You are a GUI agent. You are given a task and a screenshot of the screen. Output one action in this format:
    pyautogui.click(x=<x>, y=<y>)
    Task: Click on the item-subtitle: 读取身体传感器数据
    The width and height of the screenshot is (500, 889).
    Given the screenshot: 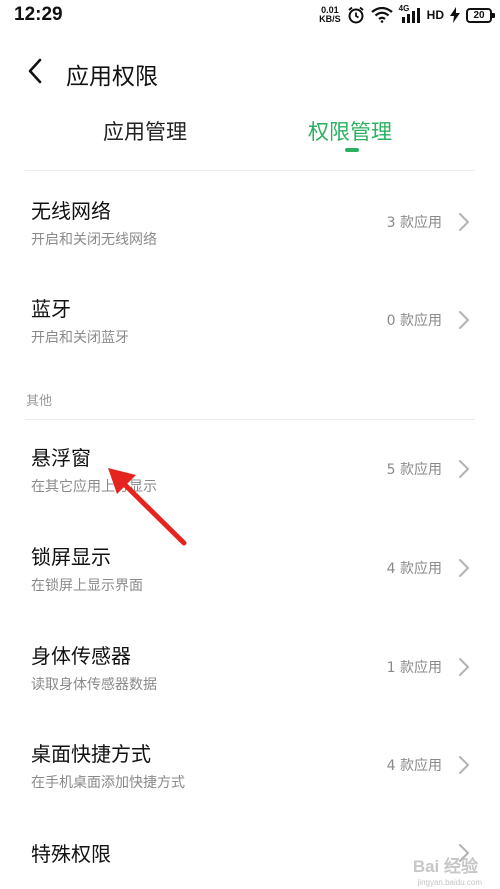 What is the action you would take?
    pyautogui.click(x=94, y=685)
    